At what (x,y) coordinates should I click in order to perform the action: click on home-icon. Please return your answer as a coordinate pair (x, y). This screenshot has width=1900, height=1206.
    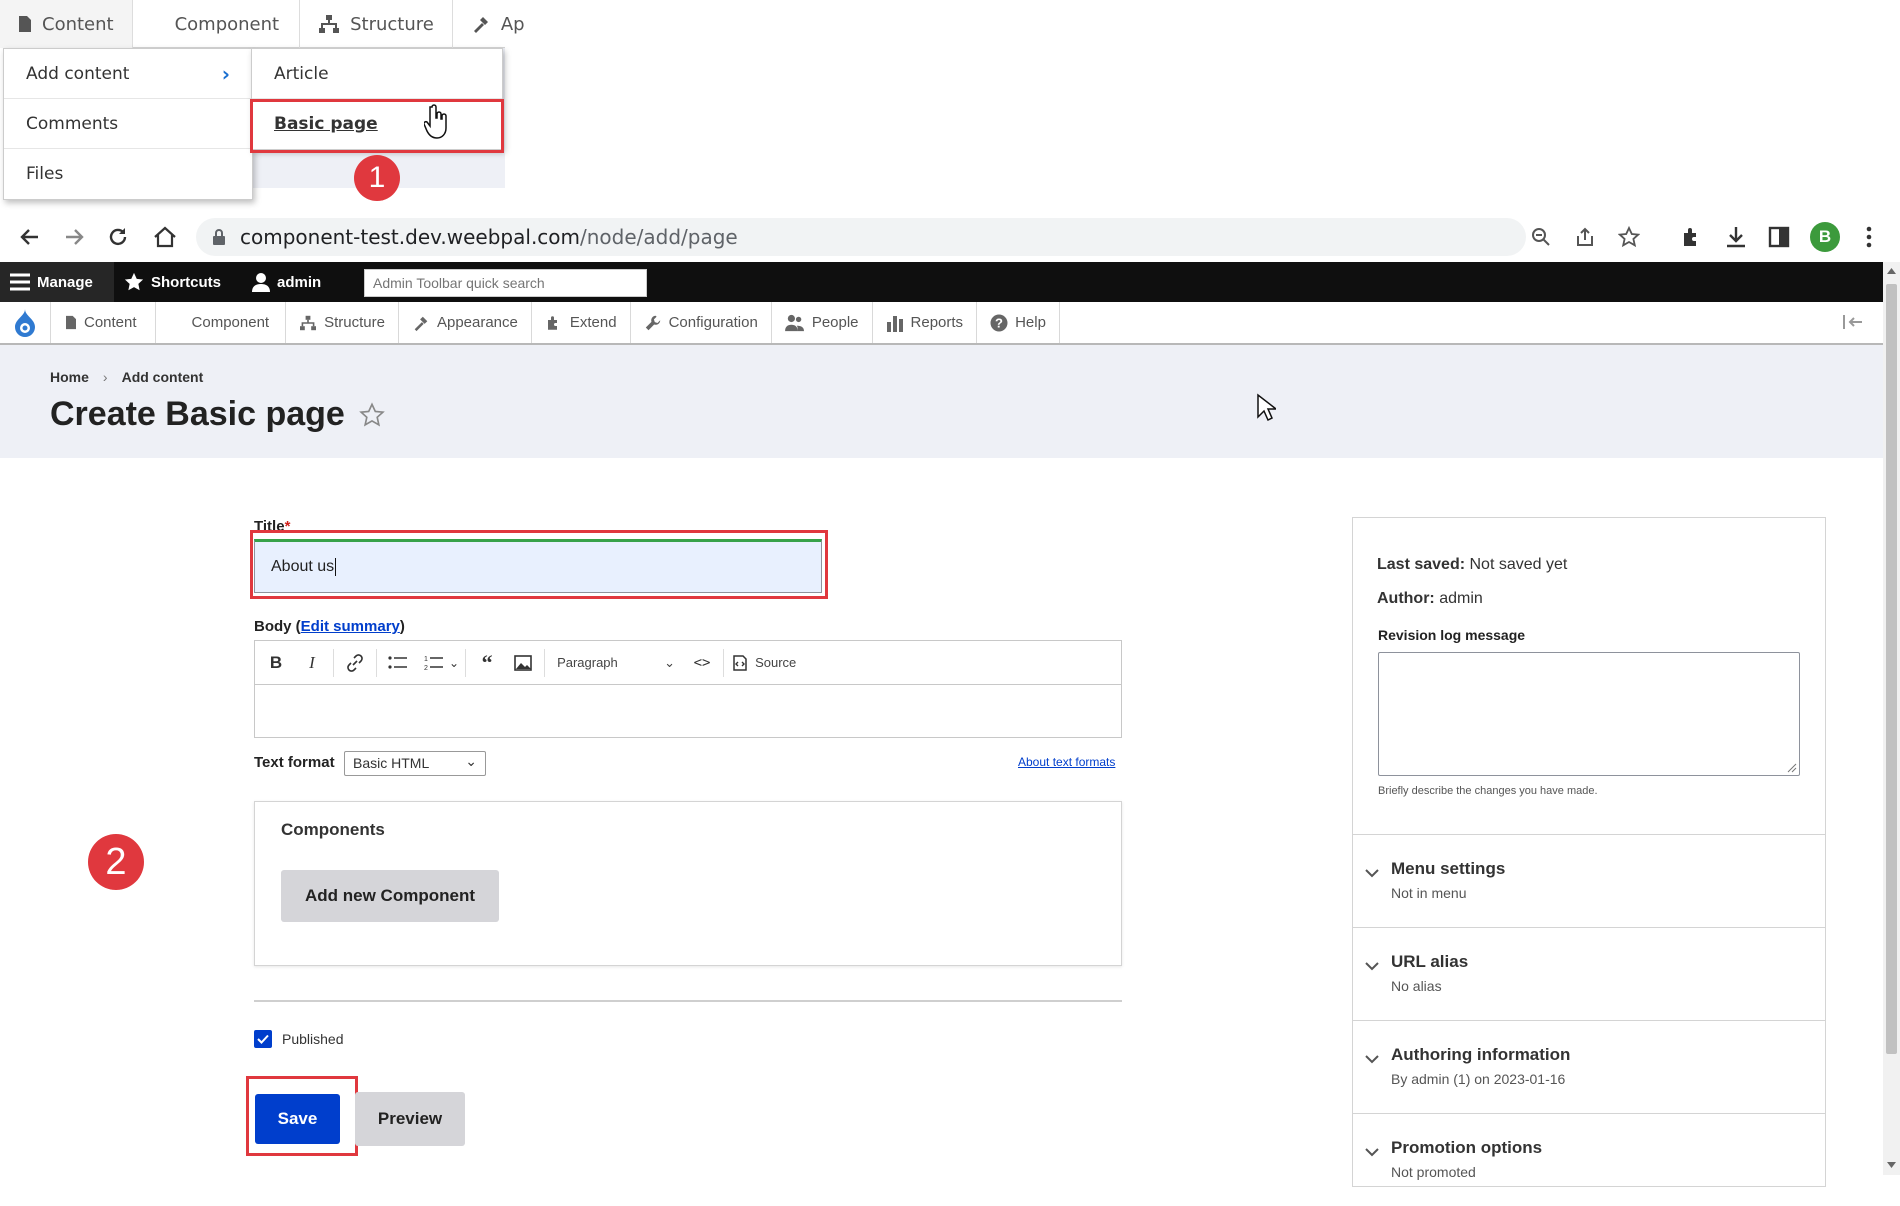
    Looking at the image, I should click on (165, 237).